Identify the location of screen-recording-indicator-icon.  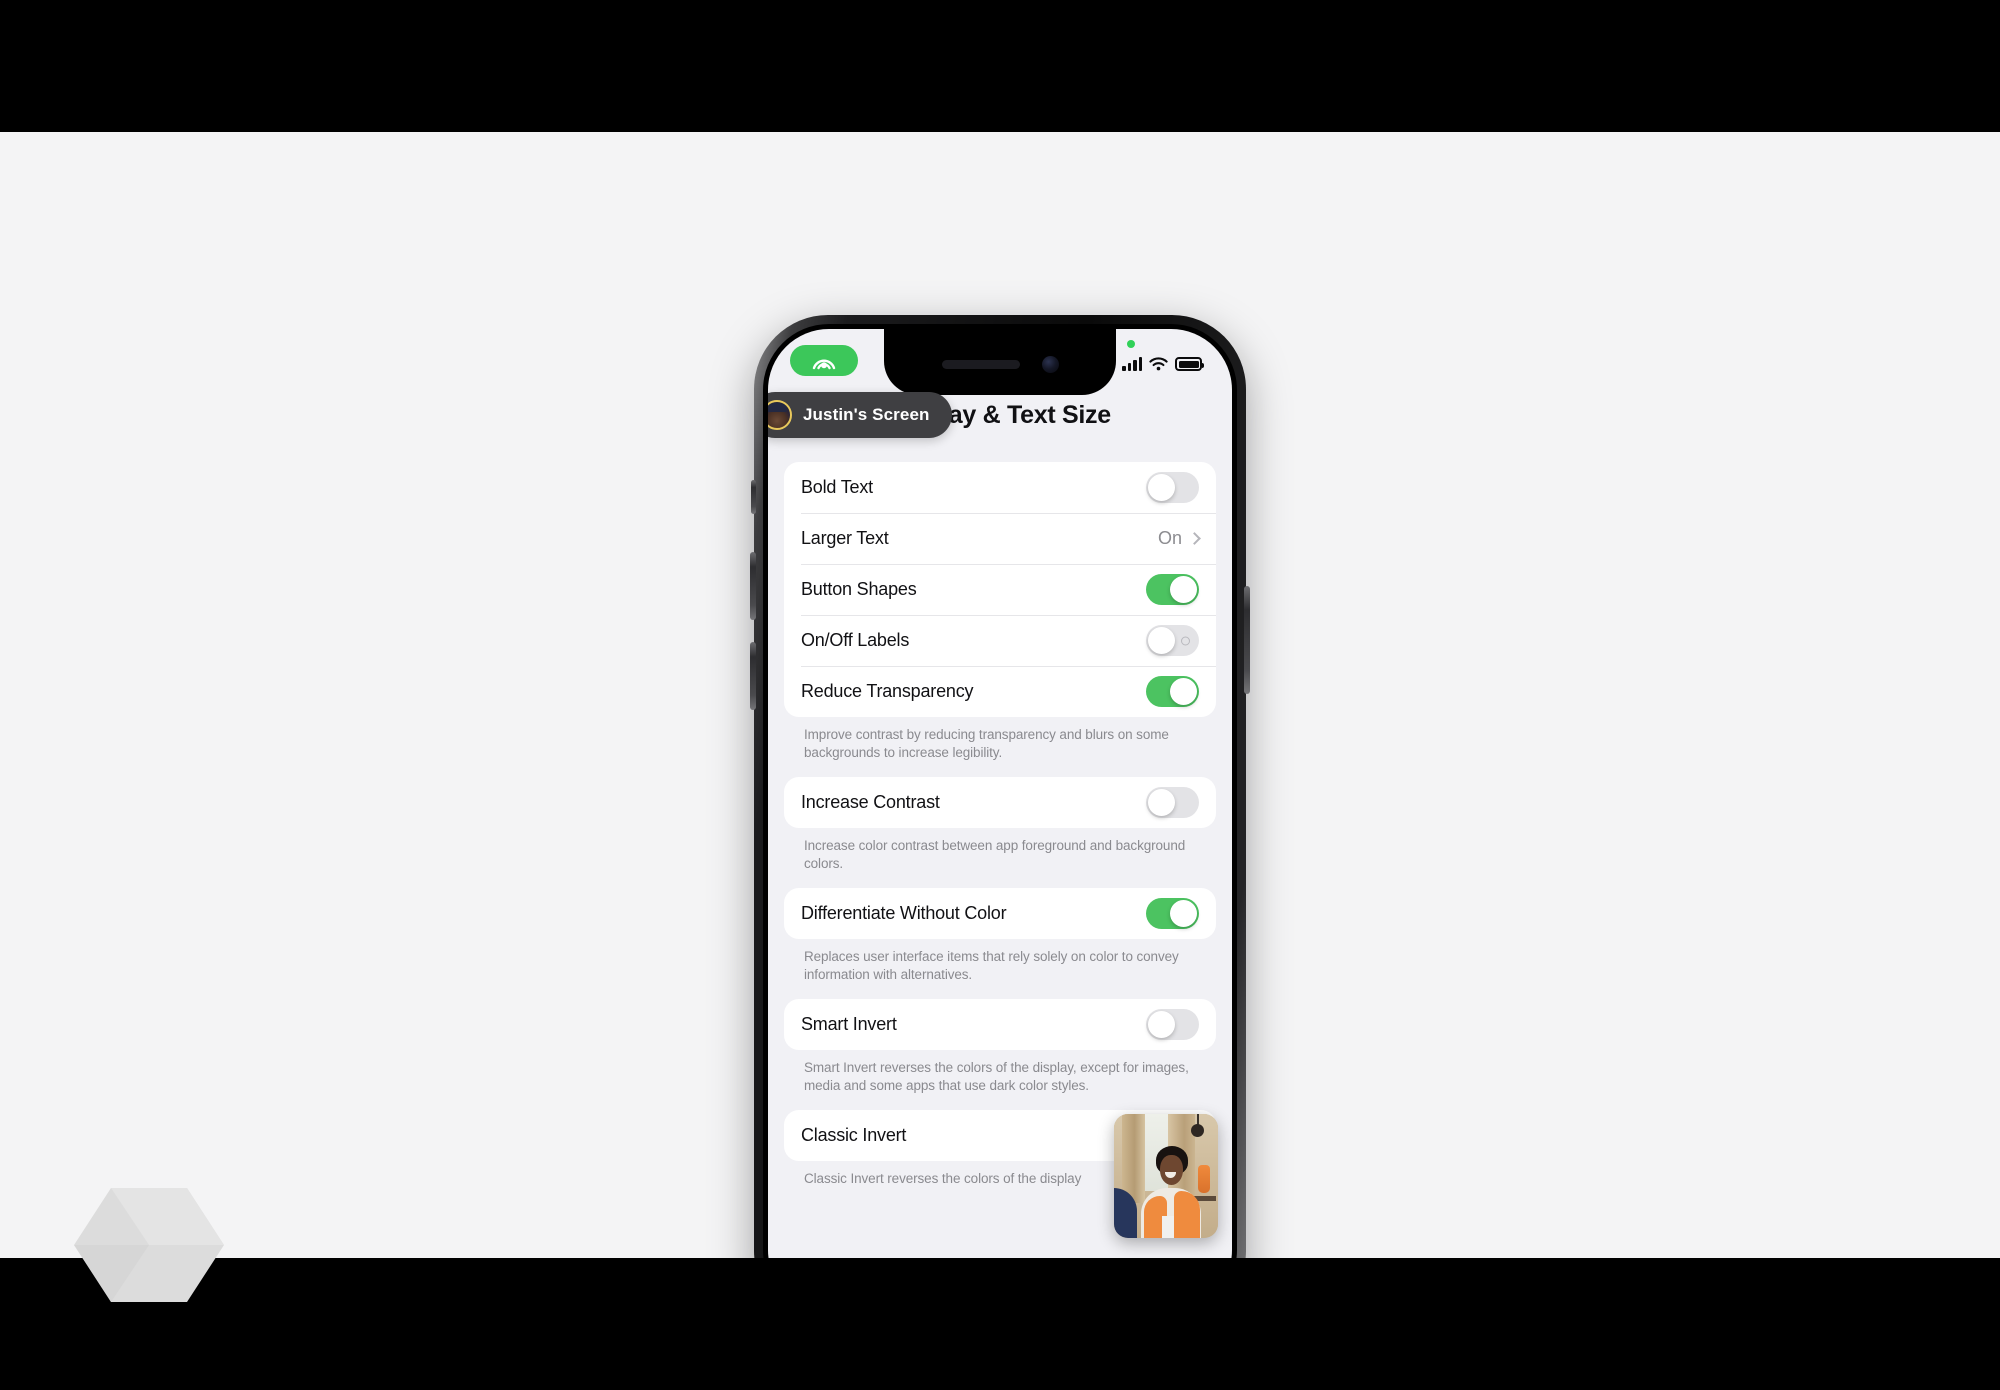
(1131, 344).